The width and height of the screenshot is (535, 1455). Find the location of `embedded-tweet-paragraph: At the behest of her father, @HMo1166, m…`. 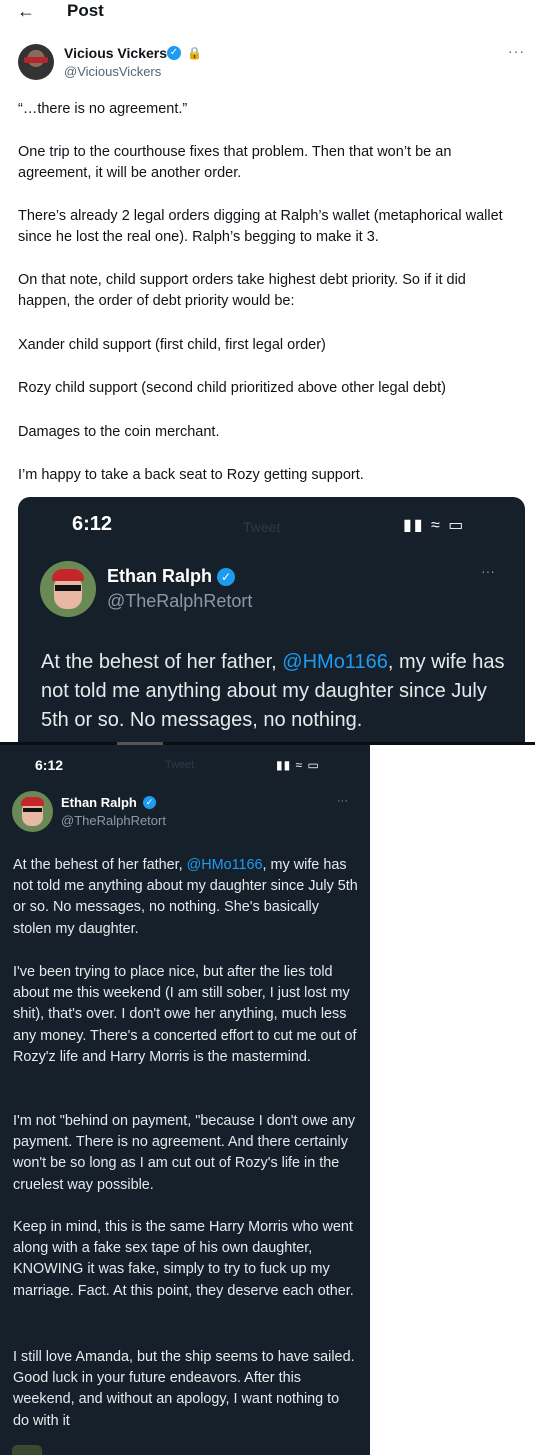

embedded-tweet-paragraph: At the behest of her father, @HMo1166, m… is located at coordinates (185, 897).